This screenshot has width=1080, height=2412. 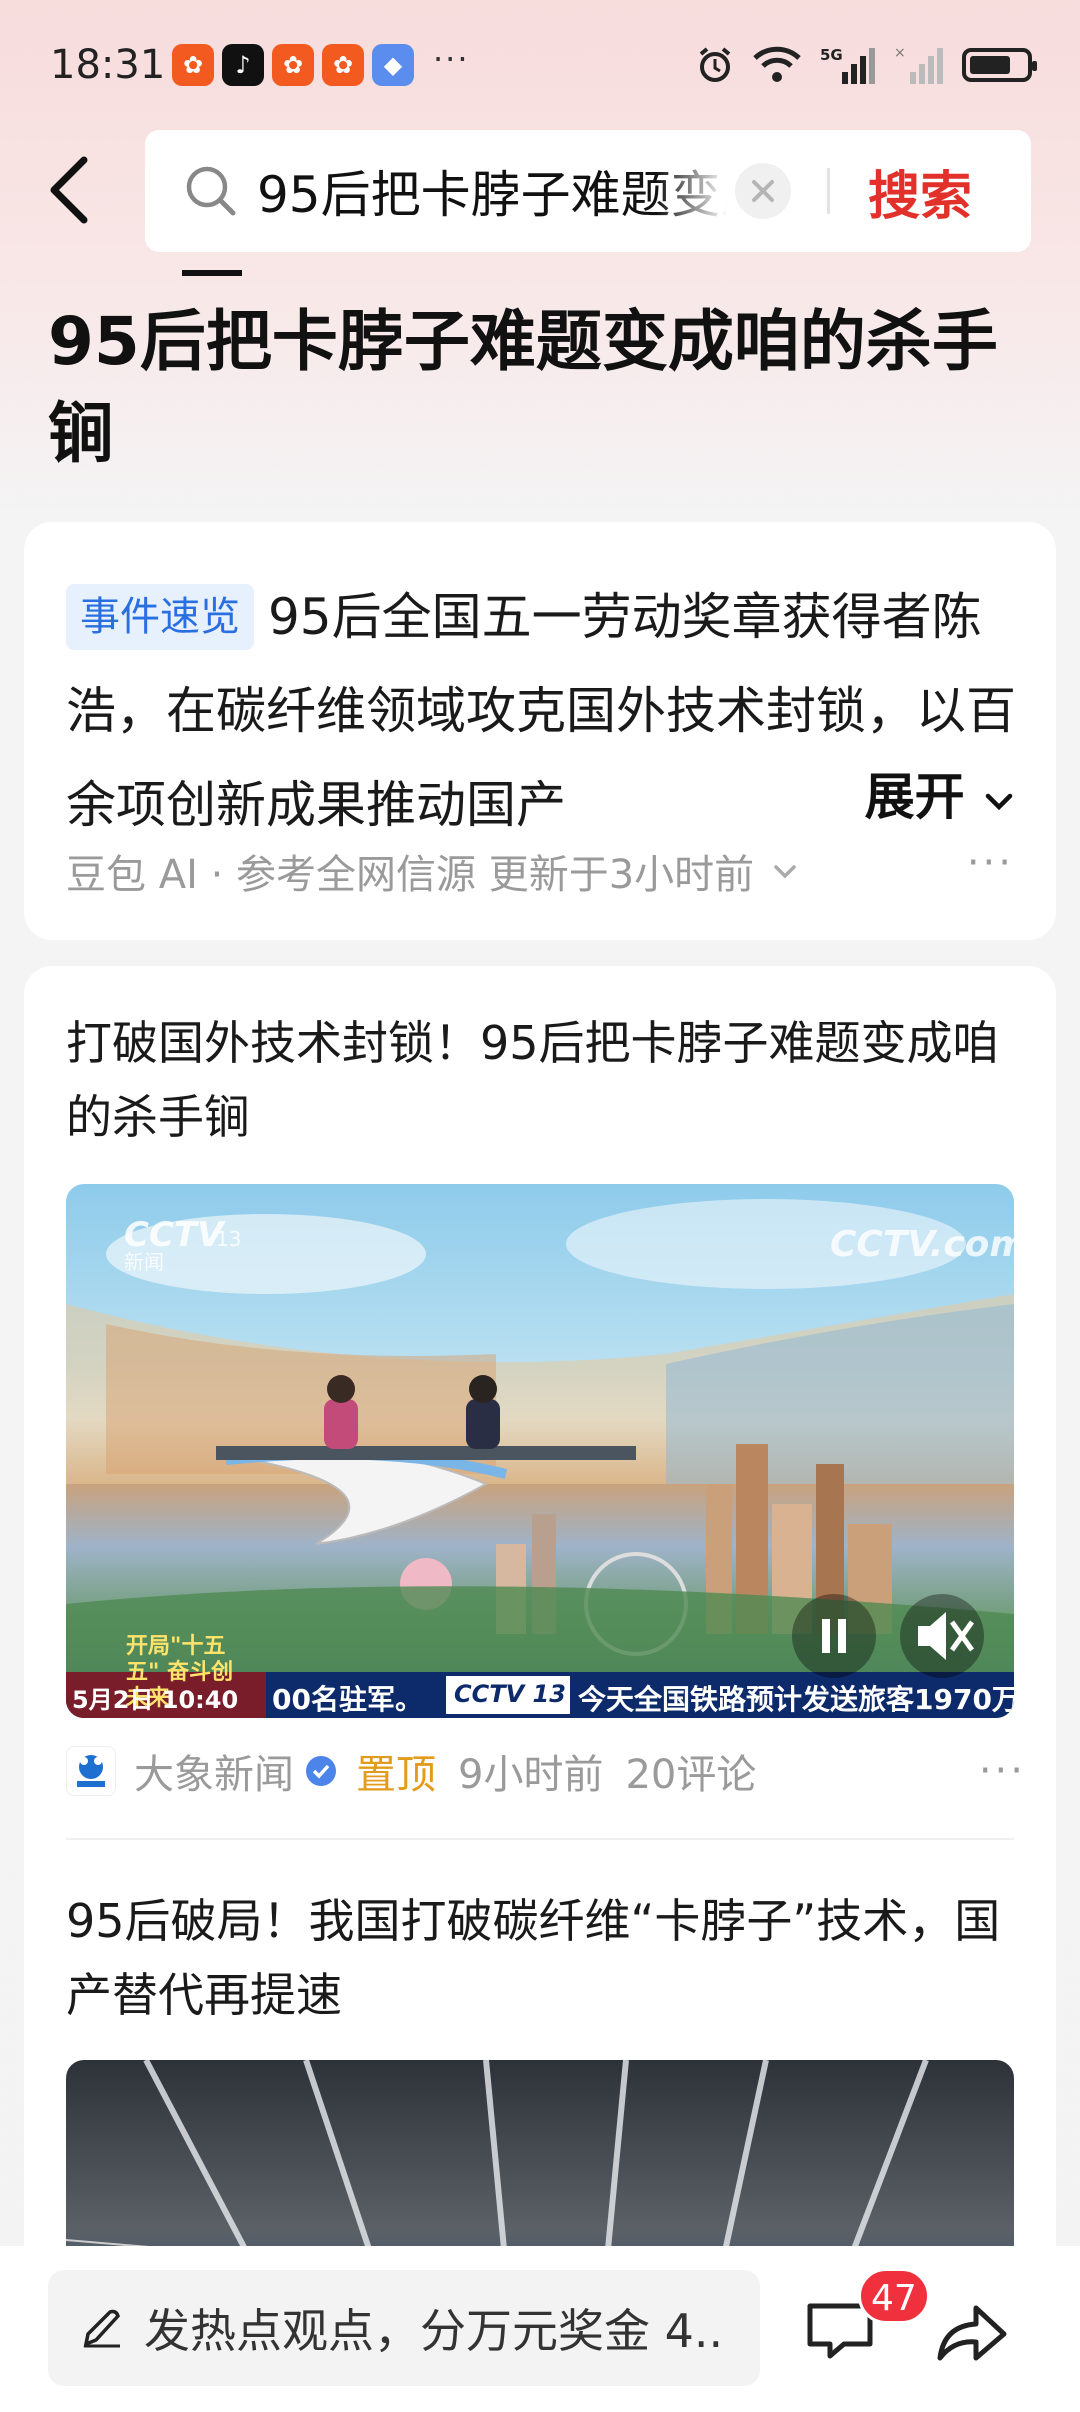 I want to click on news-title: 95后破局！我国打破碳纤维“卡脖子”技术，国产替代再提速, so click(x=546, y=1958).